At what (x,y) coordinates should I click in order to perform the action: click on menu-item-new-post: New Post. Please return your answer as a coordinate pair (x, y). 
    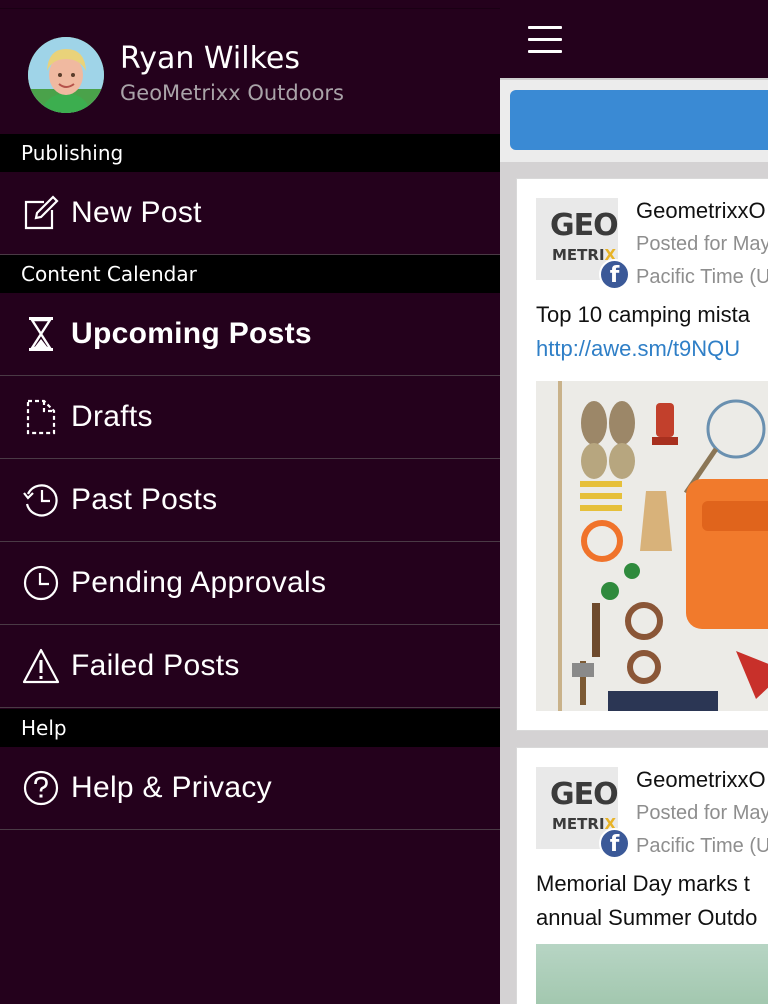
    Looking at the image, I should click on (250, 213).